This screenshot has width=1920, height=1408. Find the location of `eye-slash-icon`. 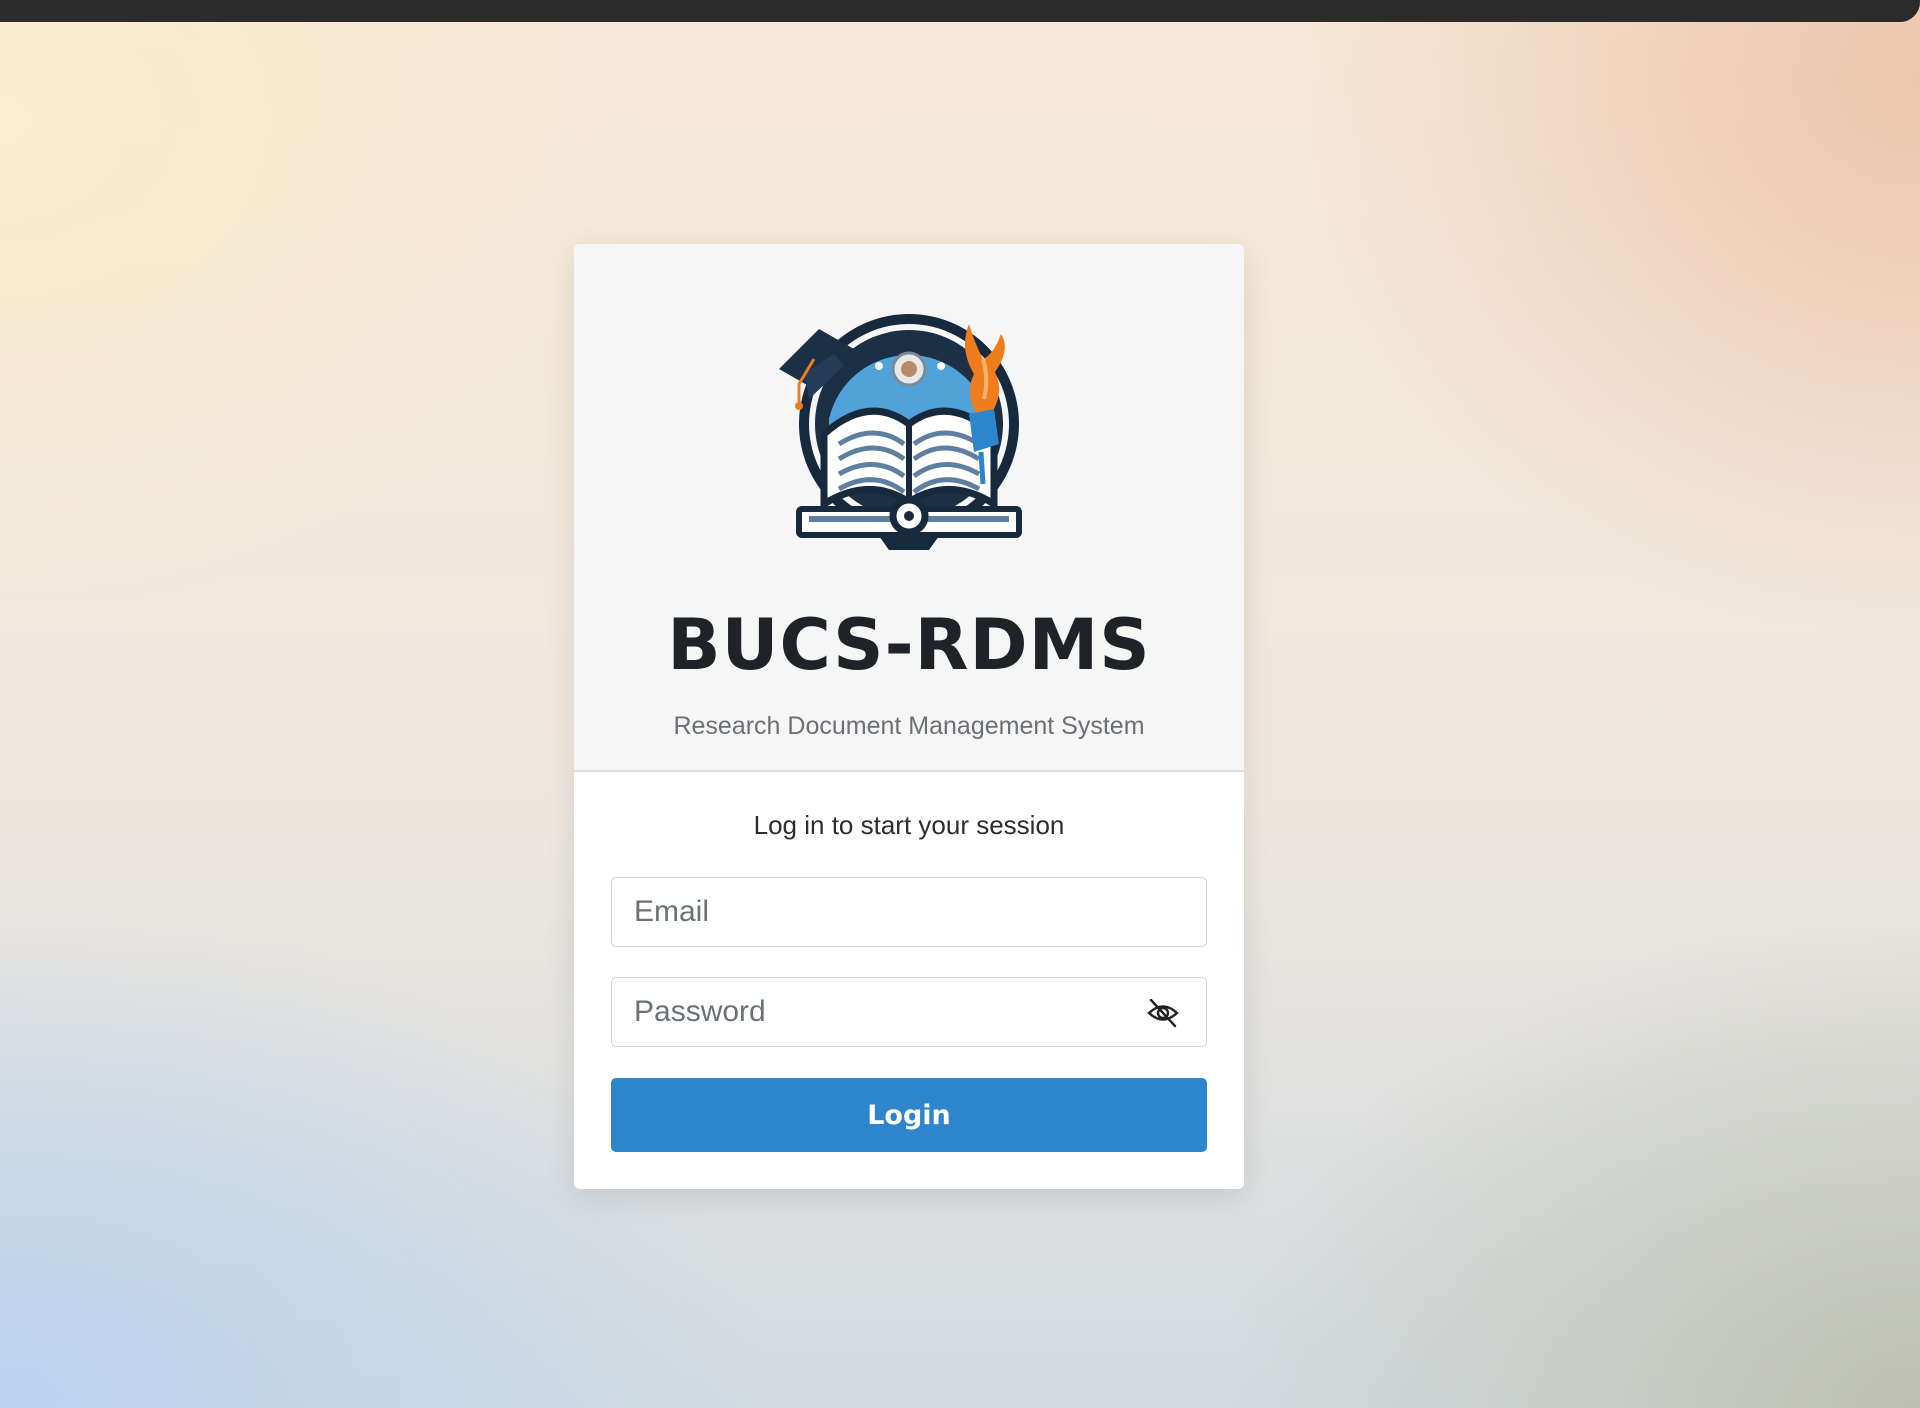

eye-slash-icon is located at coordinates (1163, 1013).